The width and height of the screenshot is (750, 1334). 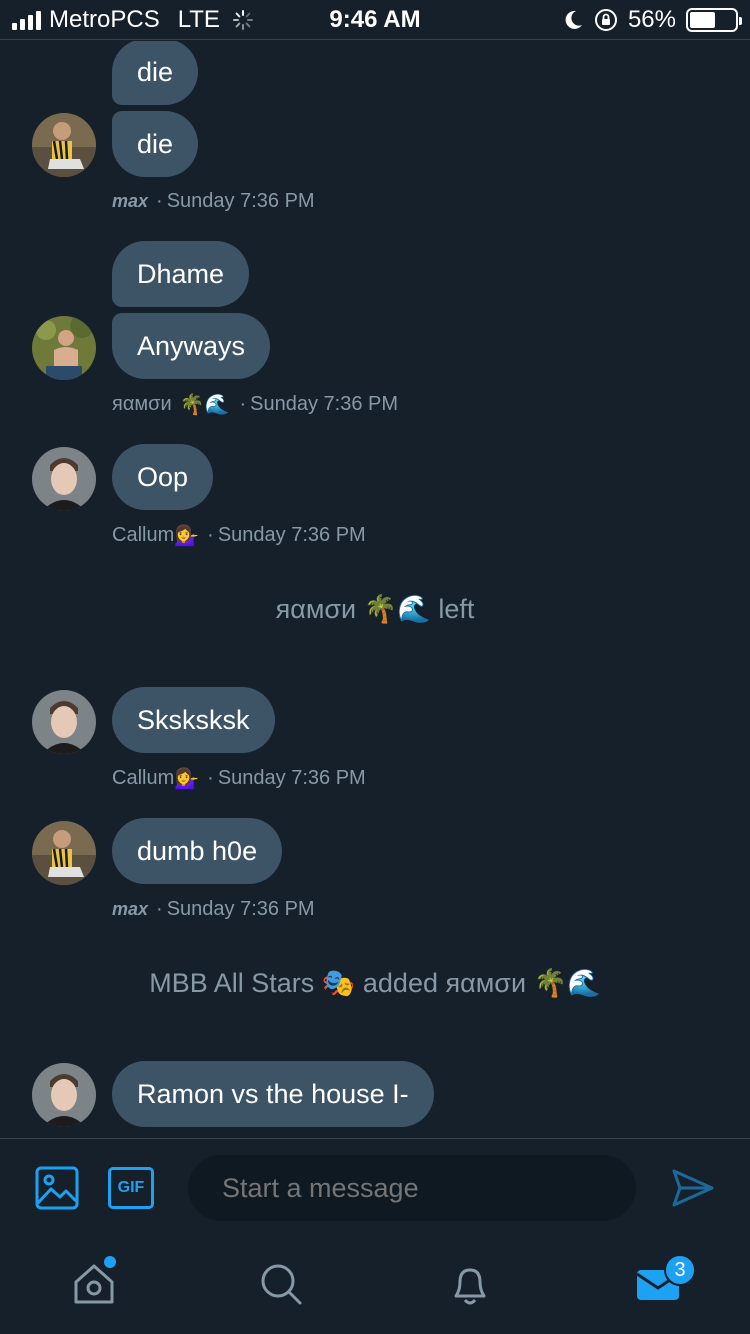 I want to click on message-text: Dhame, so click(x=181, y=274).